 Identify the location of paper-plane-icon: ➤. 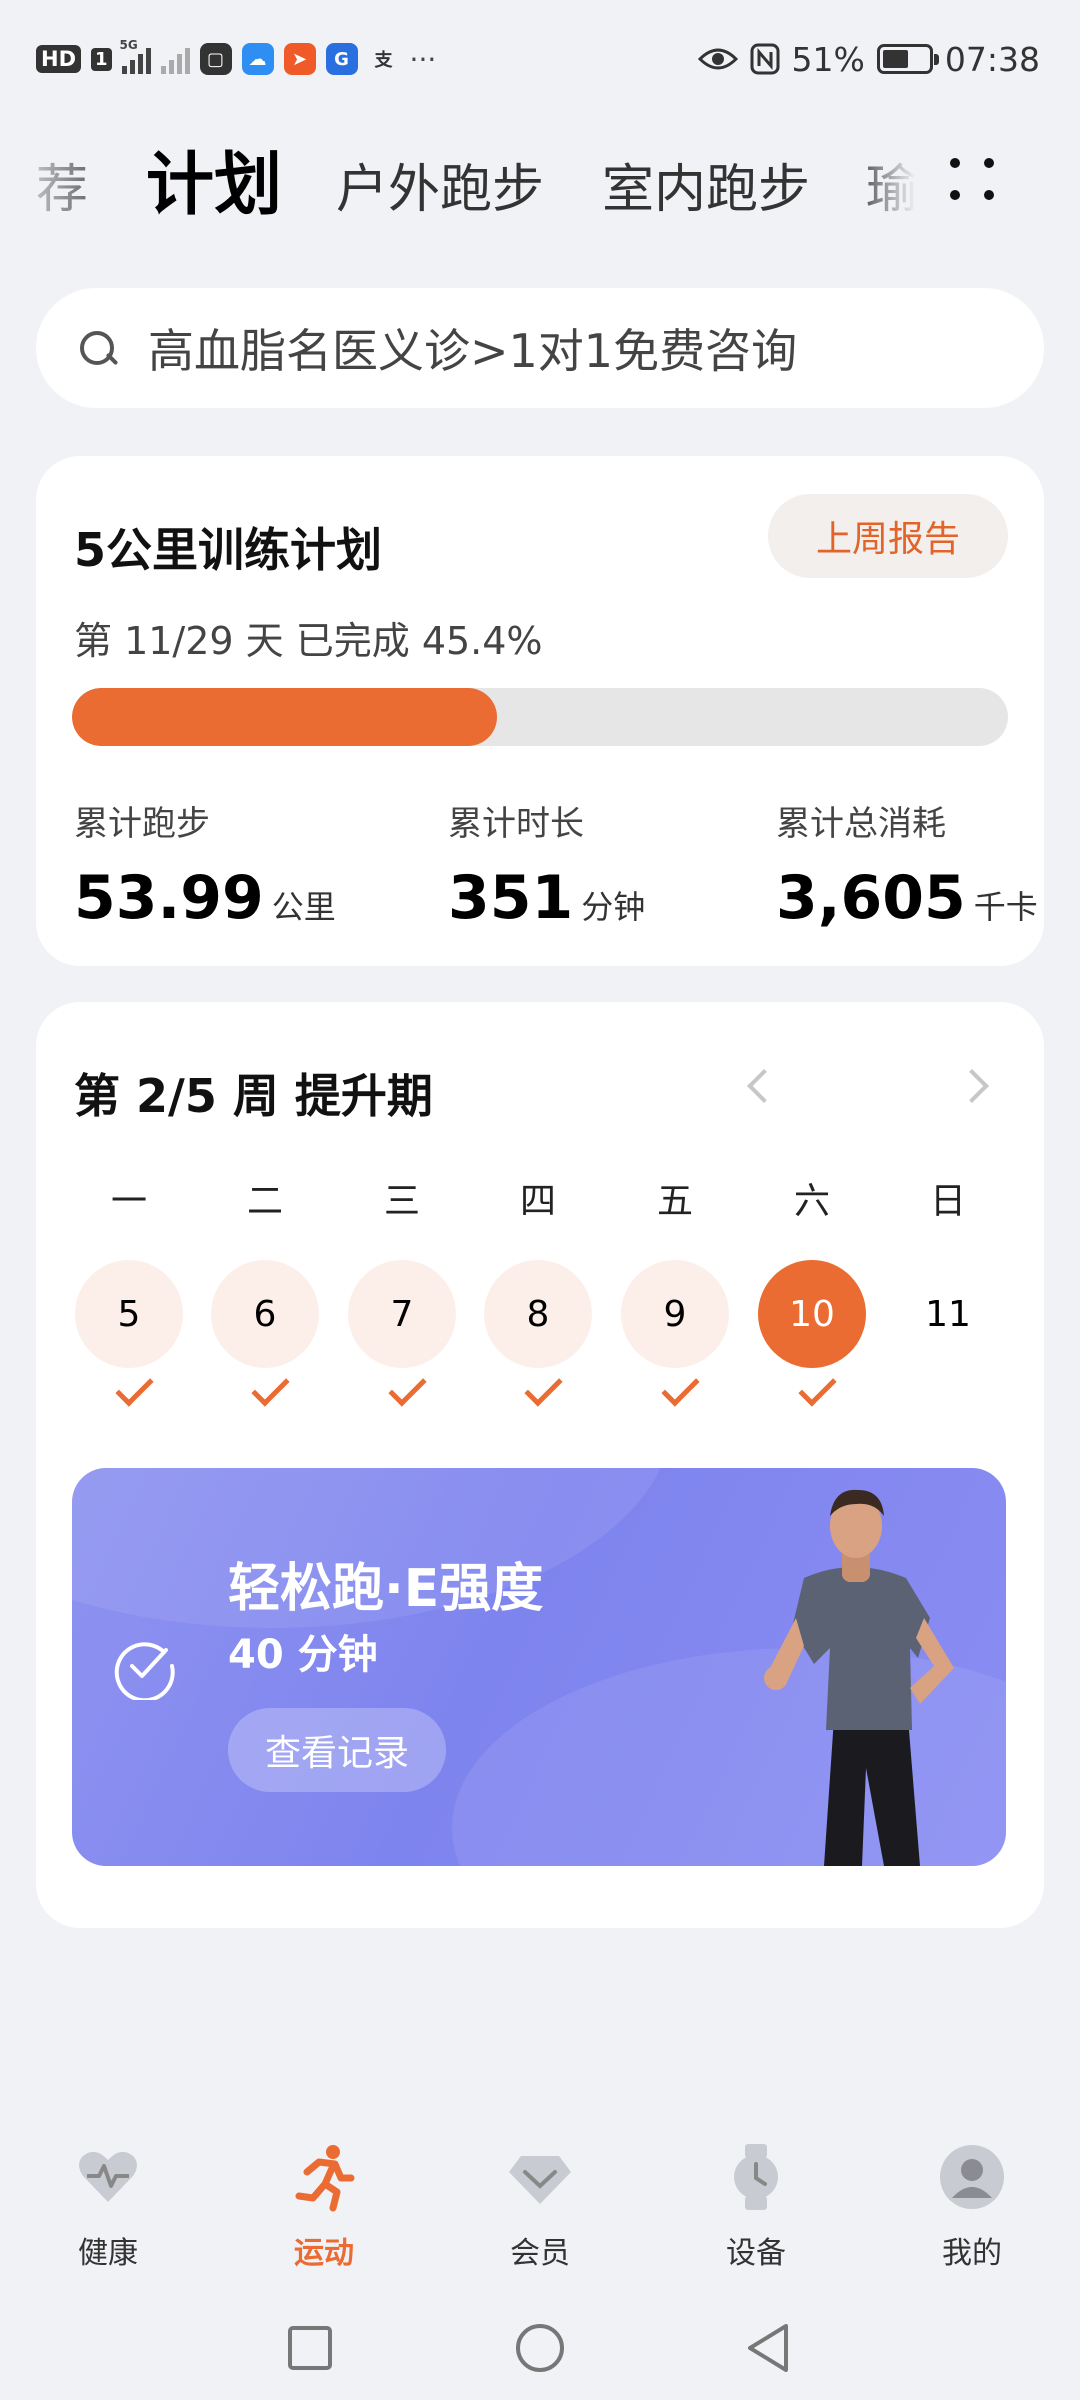
(299, 59).